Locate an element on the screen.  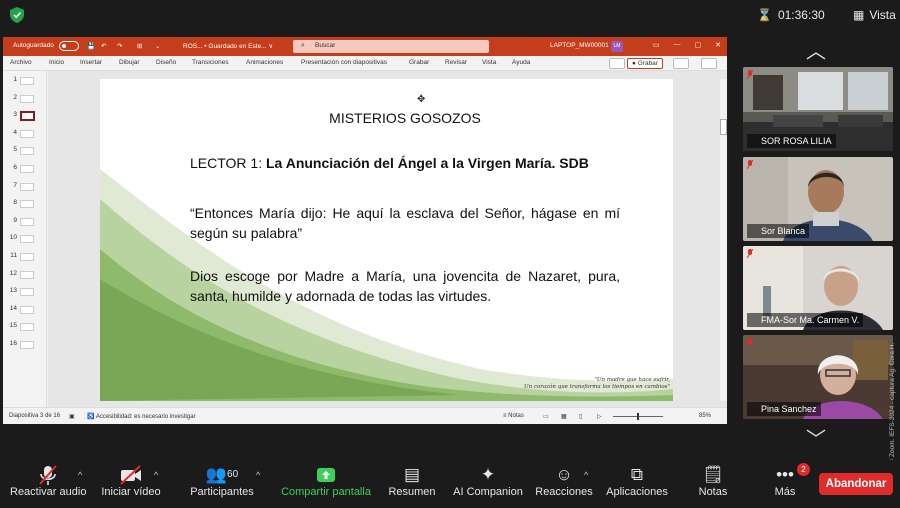
customize-toolbar-icon: ⌄ is located at coordinates (157, 46).